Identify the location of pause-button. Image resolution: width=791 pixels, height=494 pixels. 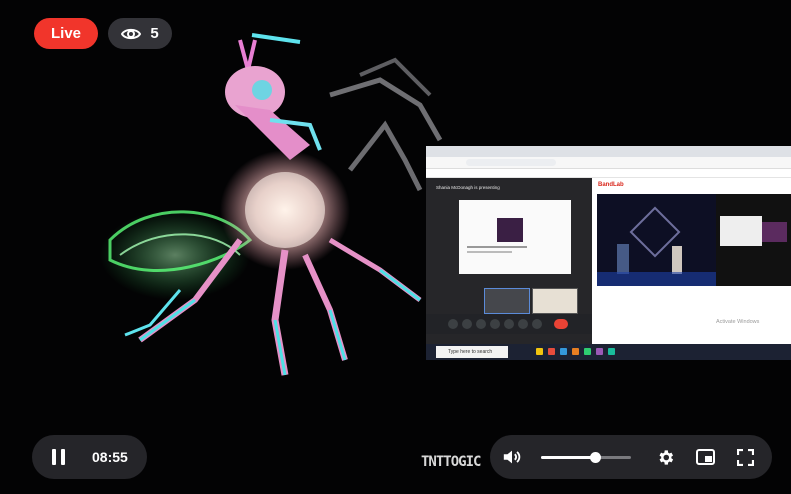
(61, 457).